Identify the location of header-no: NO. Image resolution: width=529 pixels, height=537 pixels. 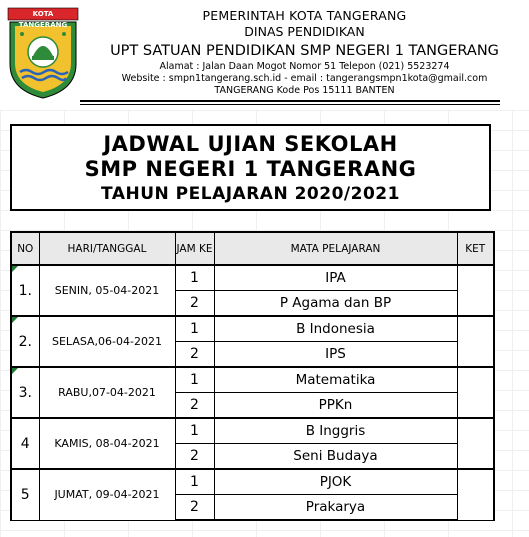
(25, 248).